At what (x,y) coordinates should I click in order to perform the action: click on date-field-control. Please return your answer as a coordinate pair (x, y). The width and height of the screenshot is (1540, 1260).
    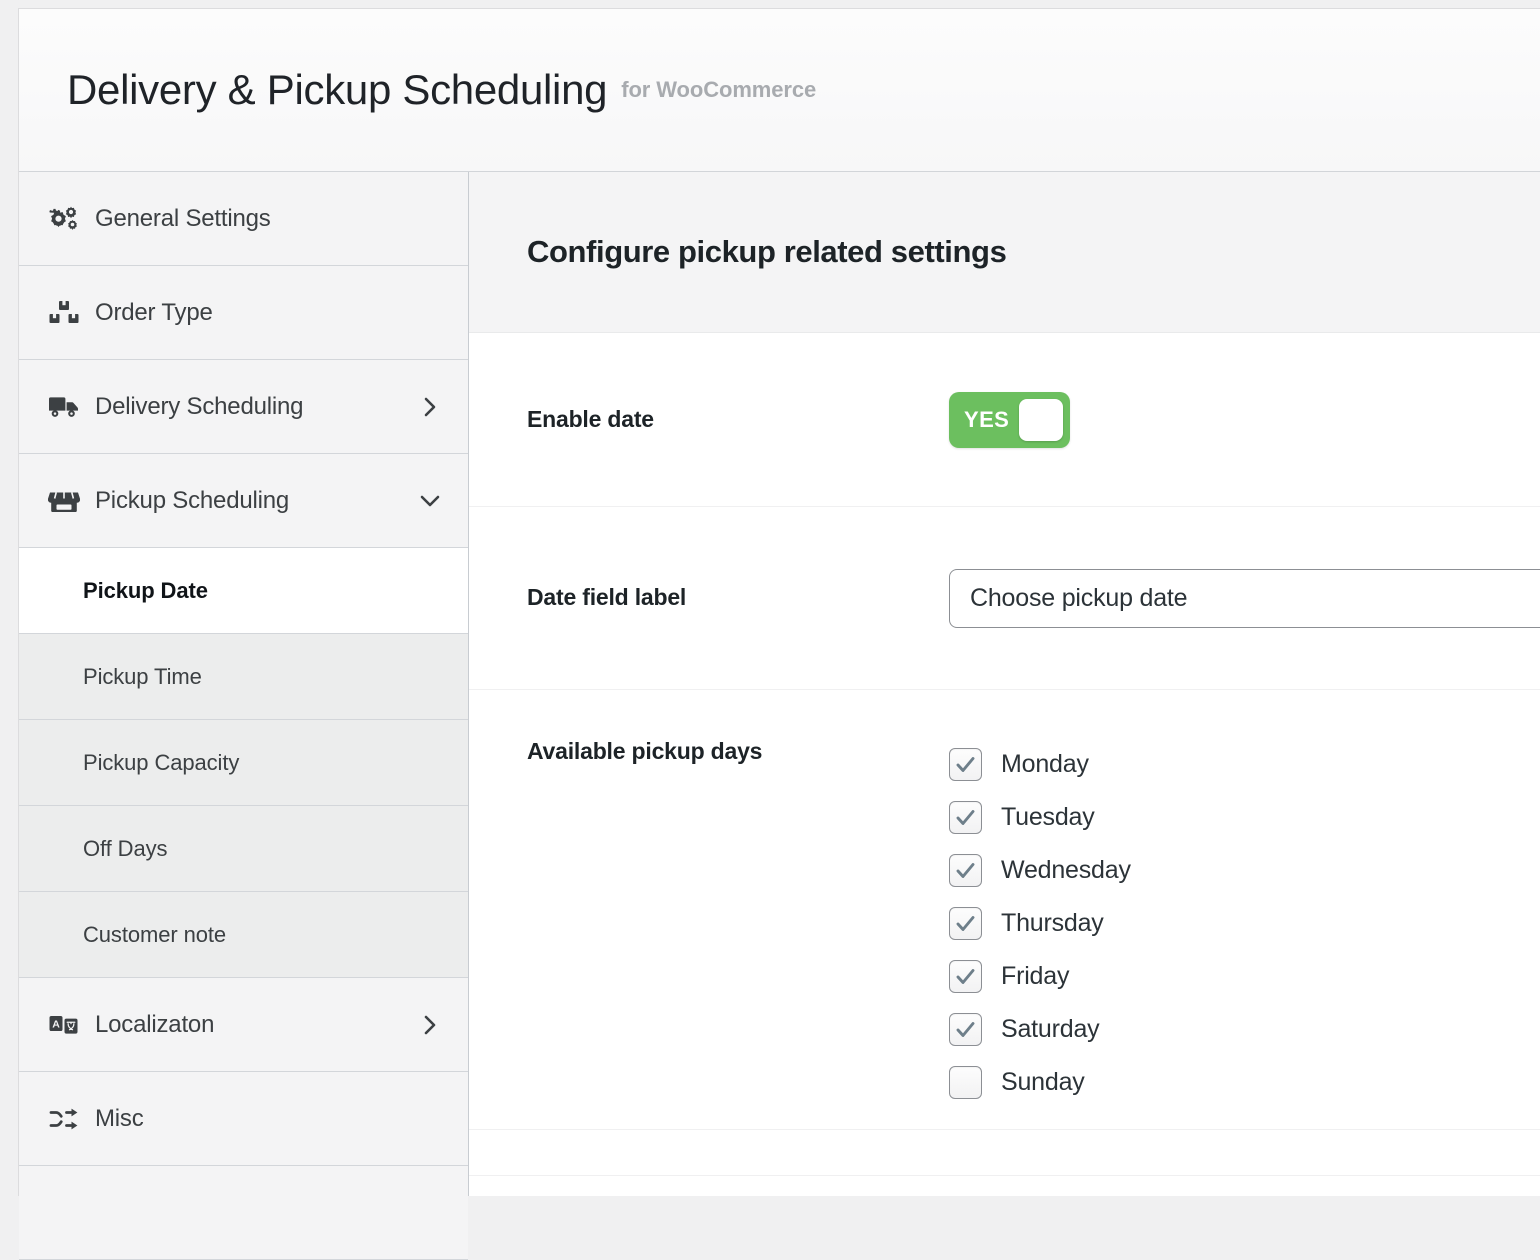
    Looking at the image, I should click on (1244, 598).